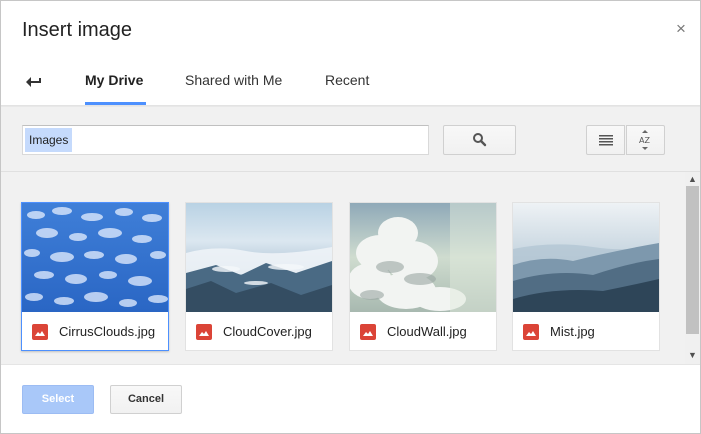  I want to click on scroll-thumb, so click(692, 260).